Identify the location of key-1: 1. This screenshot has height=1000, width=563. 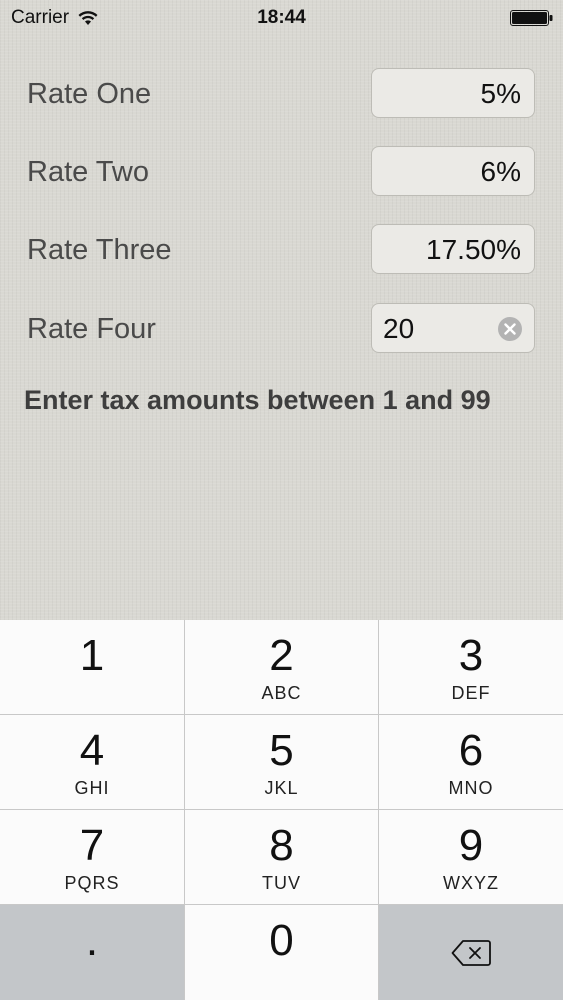
(92, 667).